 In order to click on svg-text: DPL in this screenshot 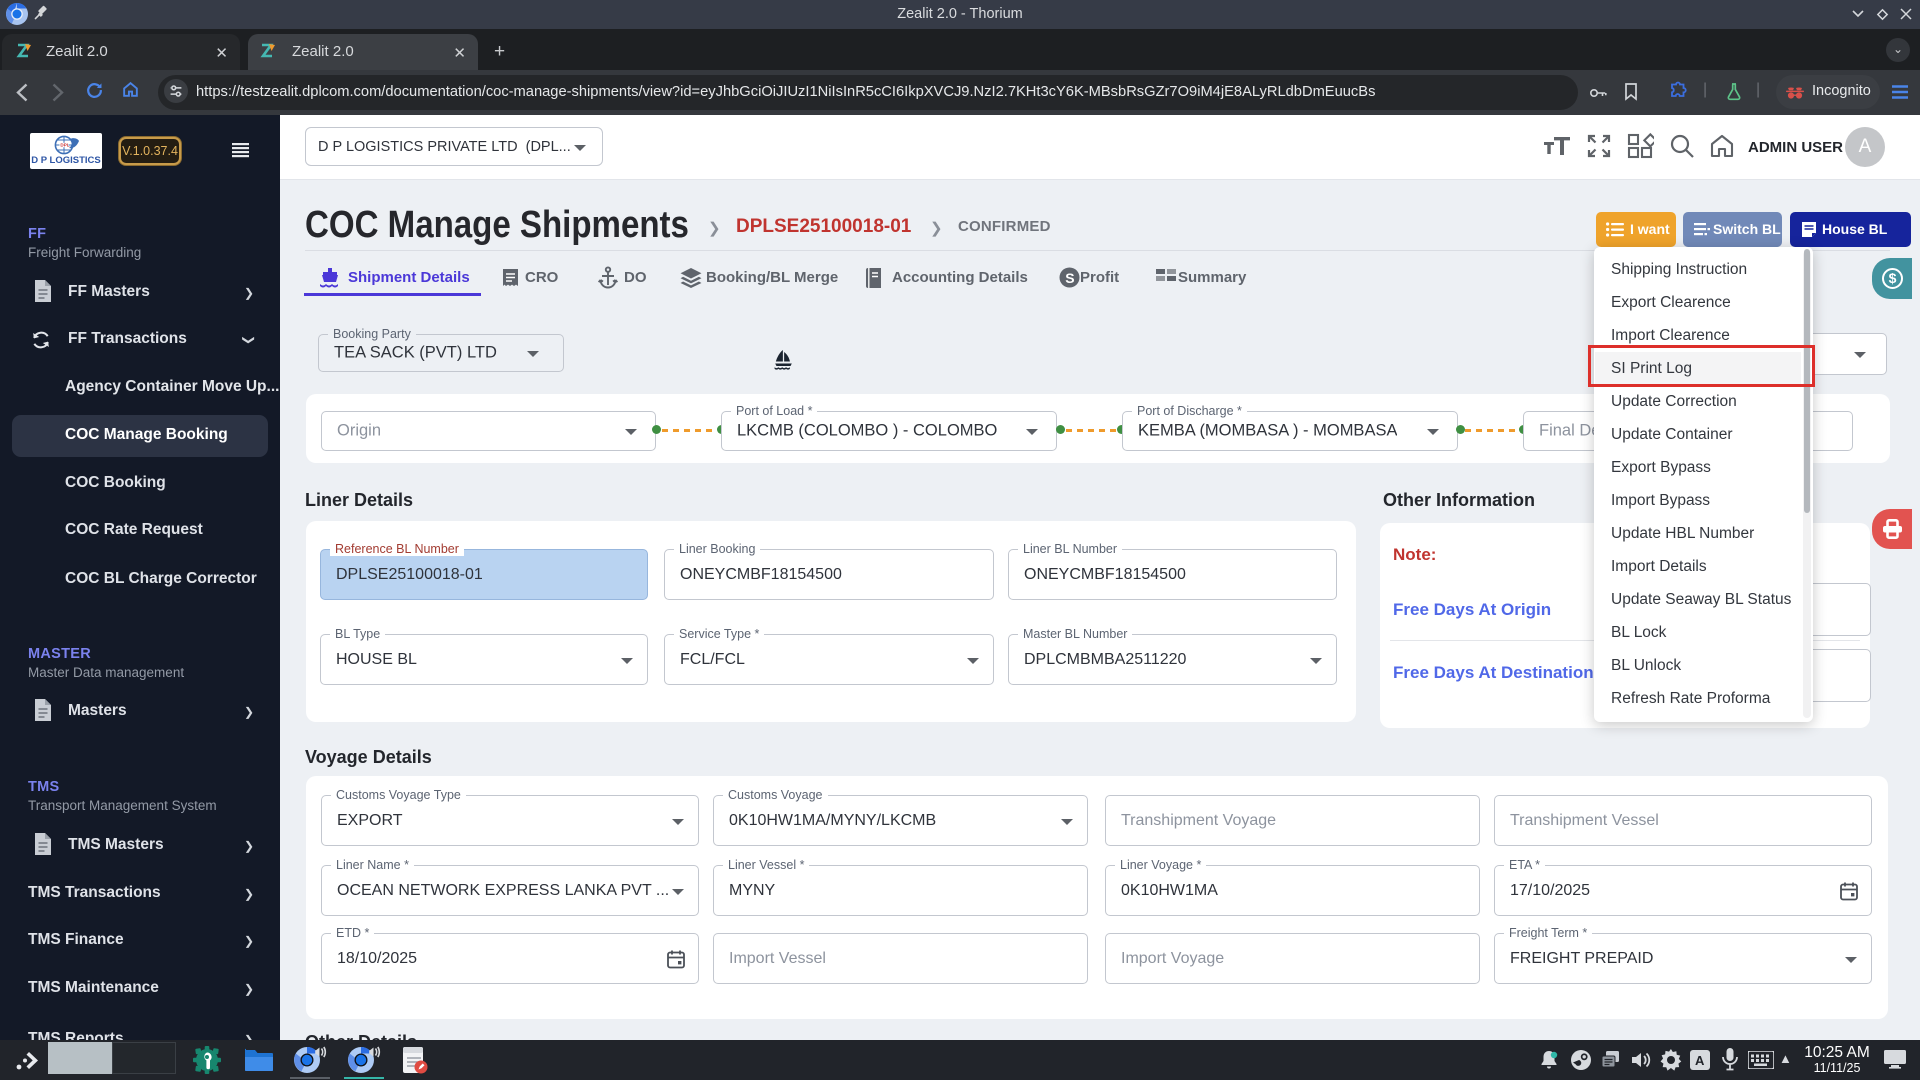, I will do `click(64, 145)`.